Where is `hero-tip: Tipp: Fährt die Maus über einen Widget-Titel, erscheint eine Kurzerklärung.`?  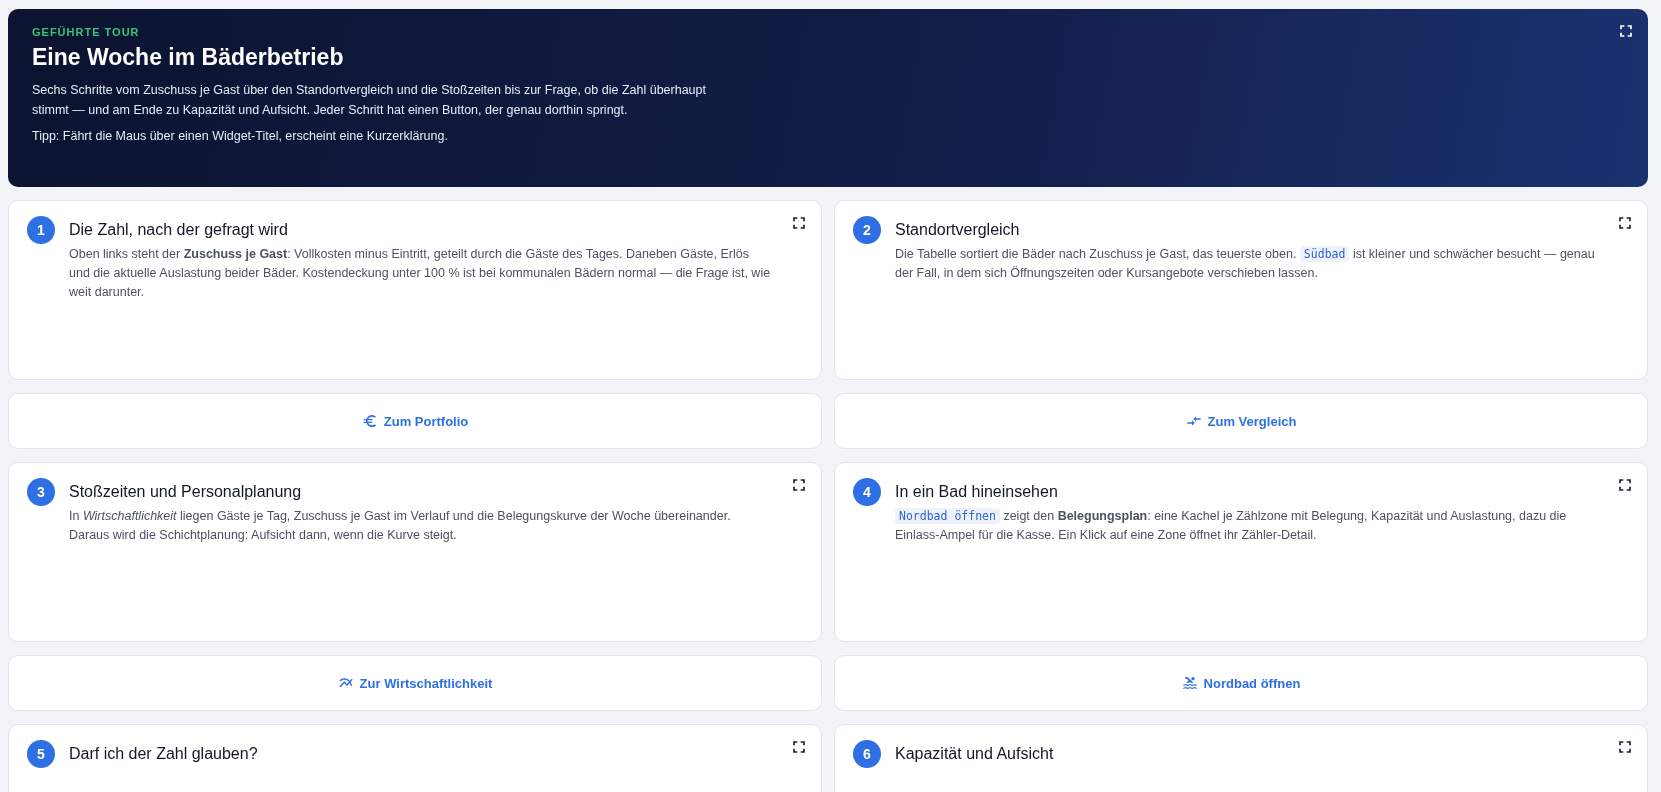
hero-tip: Tipp: Fährt die Maus über einen Widget-Titel, erscheint eine Kurzerklärung. is located at coordinates (240, 136).